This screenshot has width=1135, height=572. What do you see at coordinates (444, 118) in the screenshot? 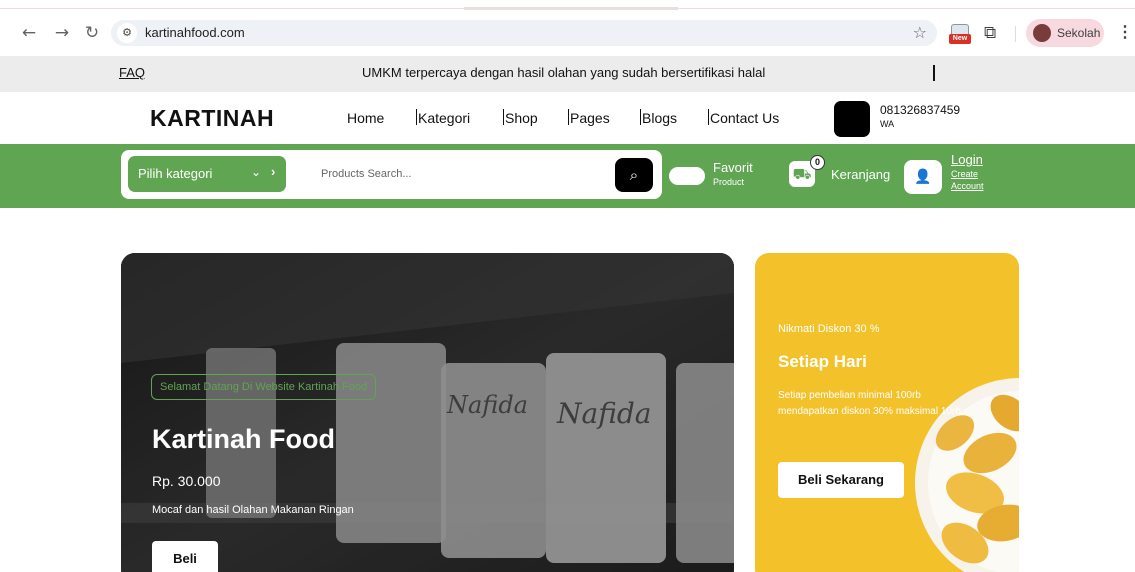
I see `nav-kategori: Kategori` at bounding box center [444, 118].